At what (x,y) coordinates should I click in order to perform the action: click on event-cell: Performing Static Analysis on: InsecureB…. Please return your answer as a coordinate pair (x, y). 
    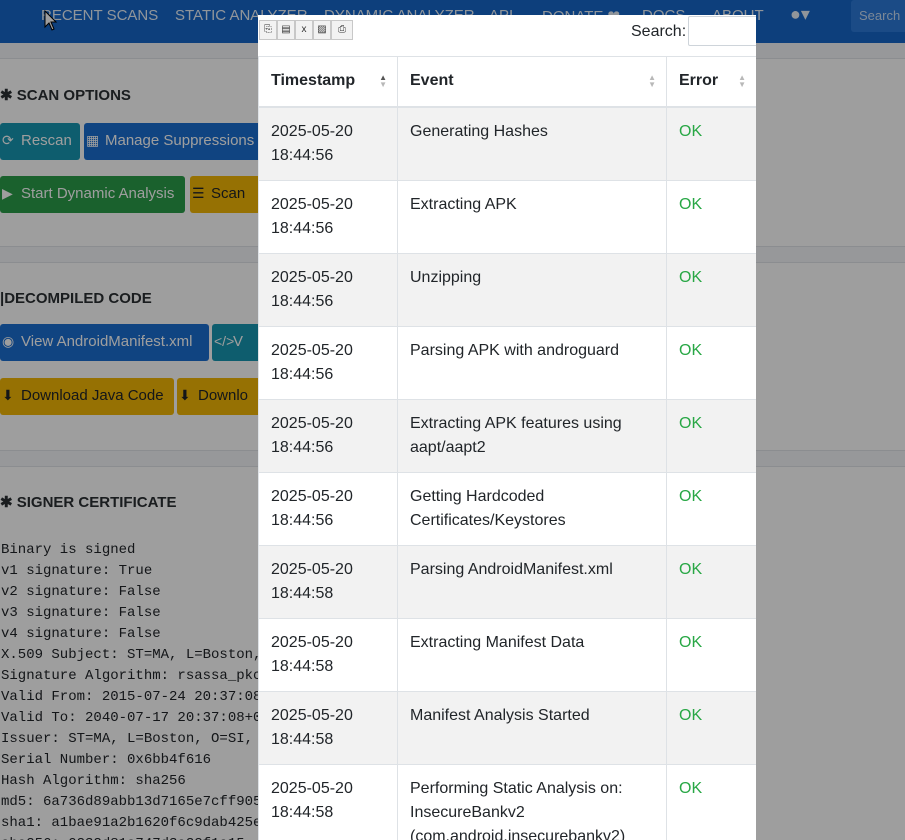
    Looking at the image, I should click on (532, 801).